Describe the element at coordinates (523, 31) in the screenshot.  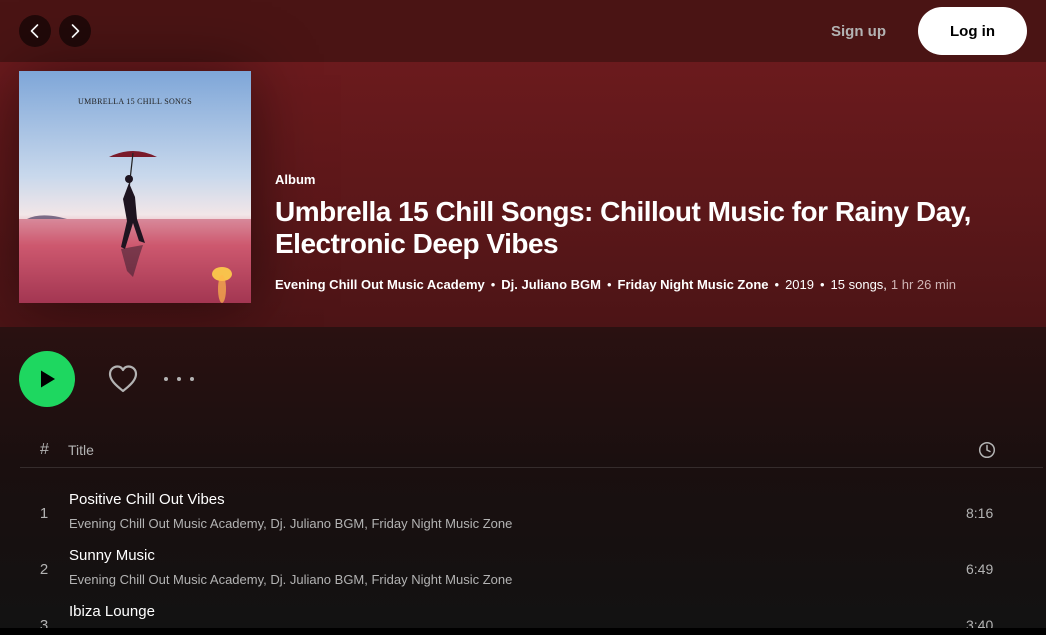
I see `top-bar: Sign up Log in` at that location.